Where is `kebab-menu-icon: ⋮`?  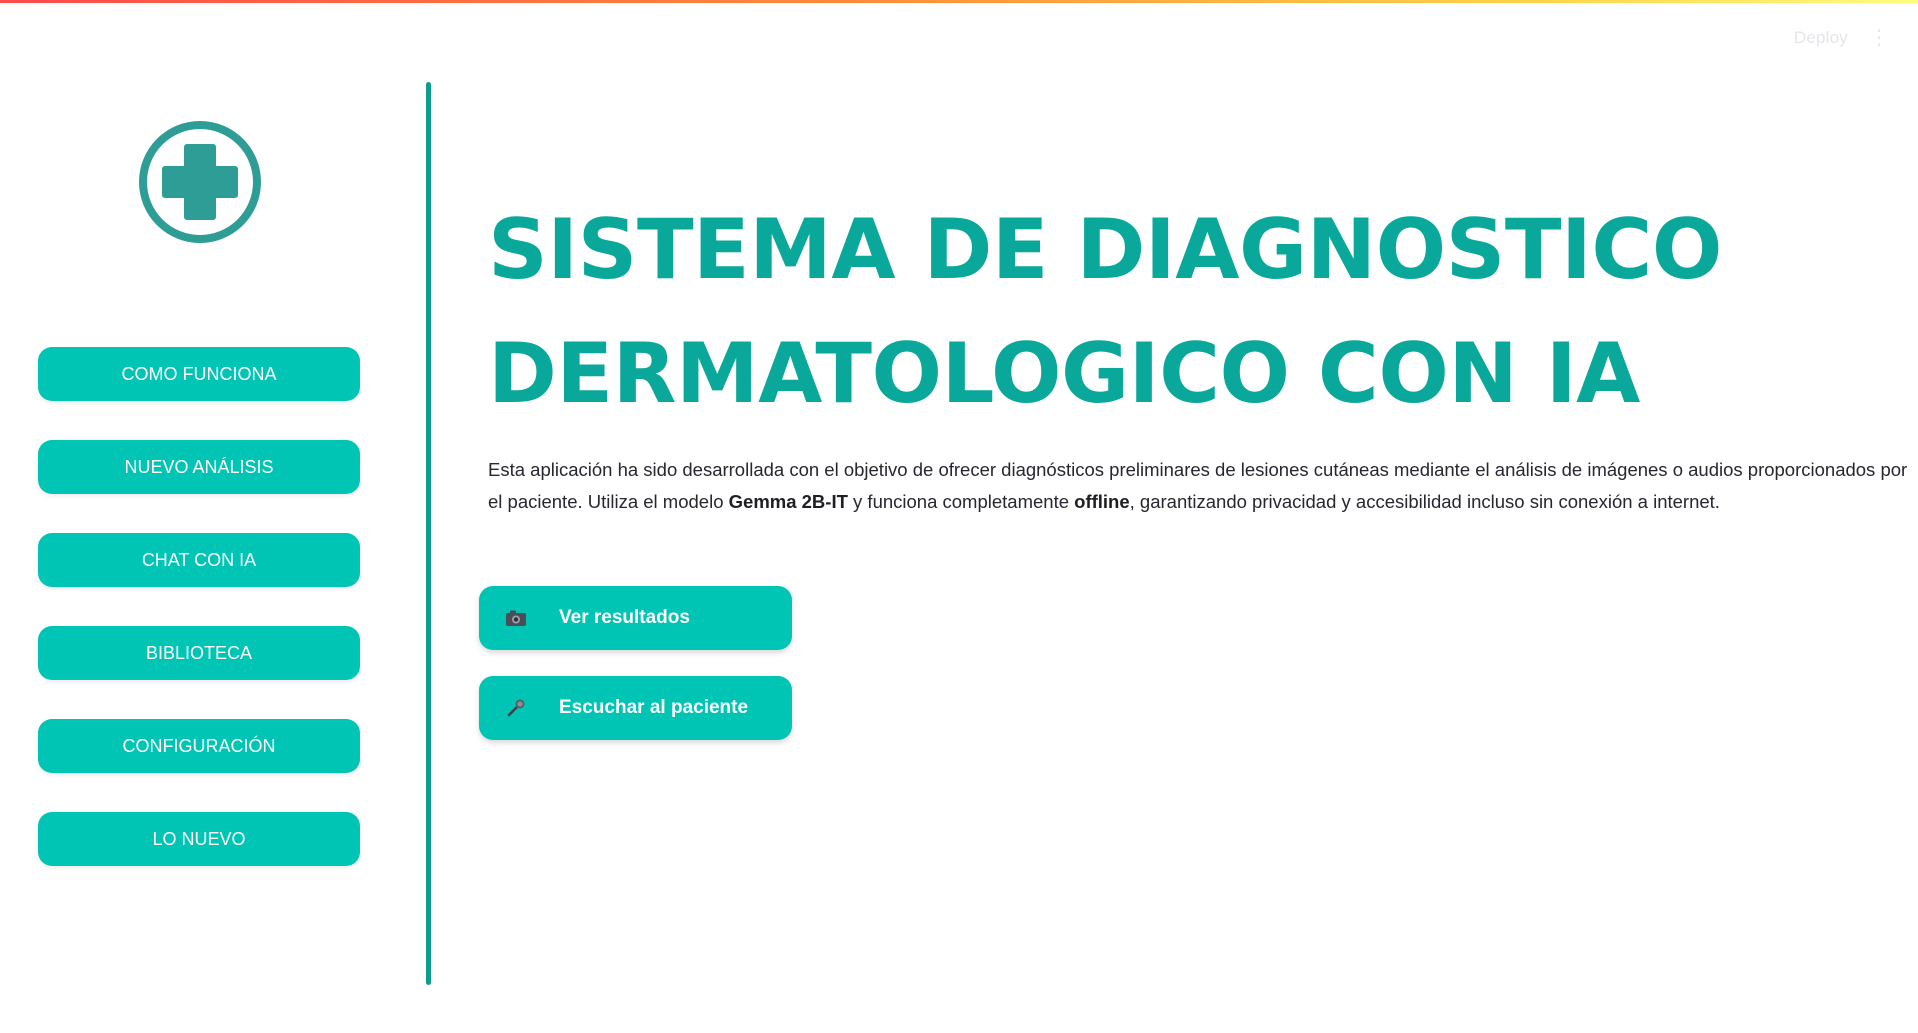
kebab-menu-icon: ⋮ is located at coordinates (1879, 38).